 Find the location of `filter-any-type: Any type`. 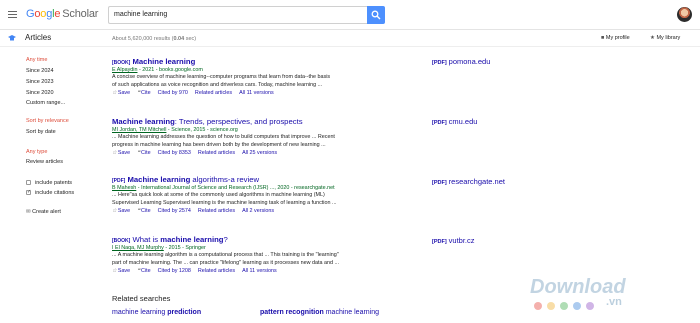

filter-any-type: Any type is located at coordinates (36, 152).